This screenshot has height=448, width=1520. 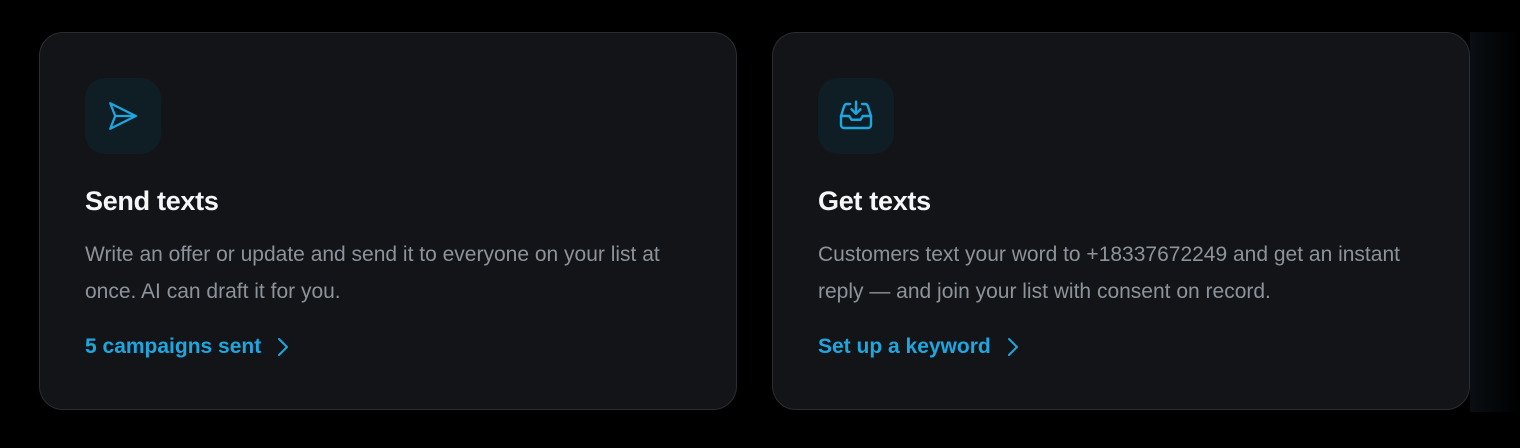 I want to click on card-title: Get texts, so click(x=874, y=201).